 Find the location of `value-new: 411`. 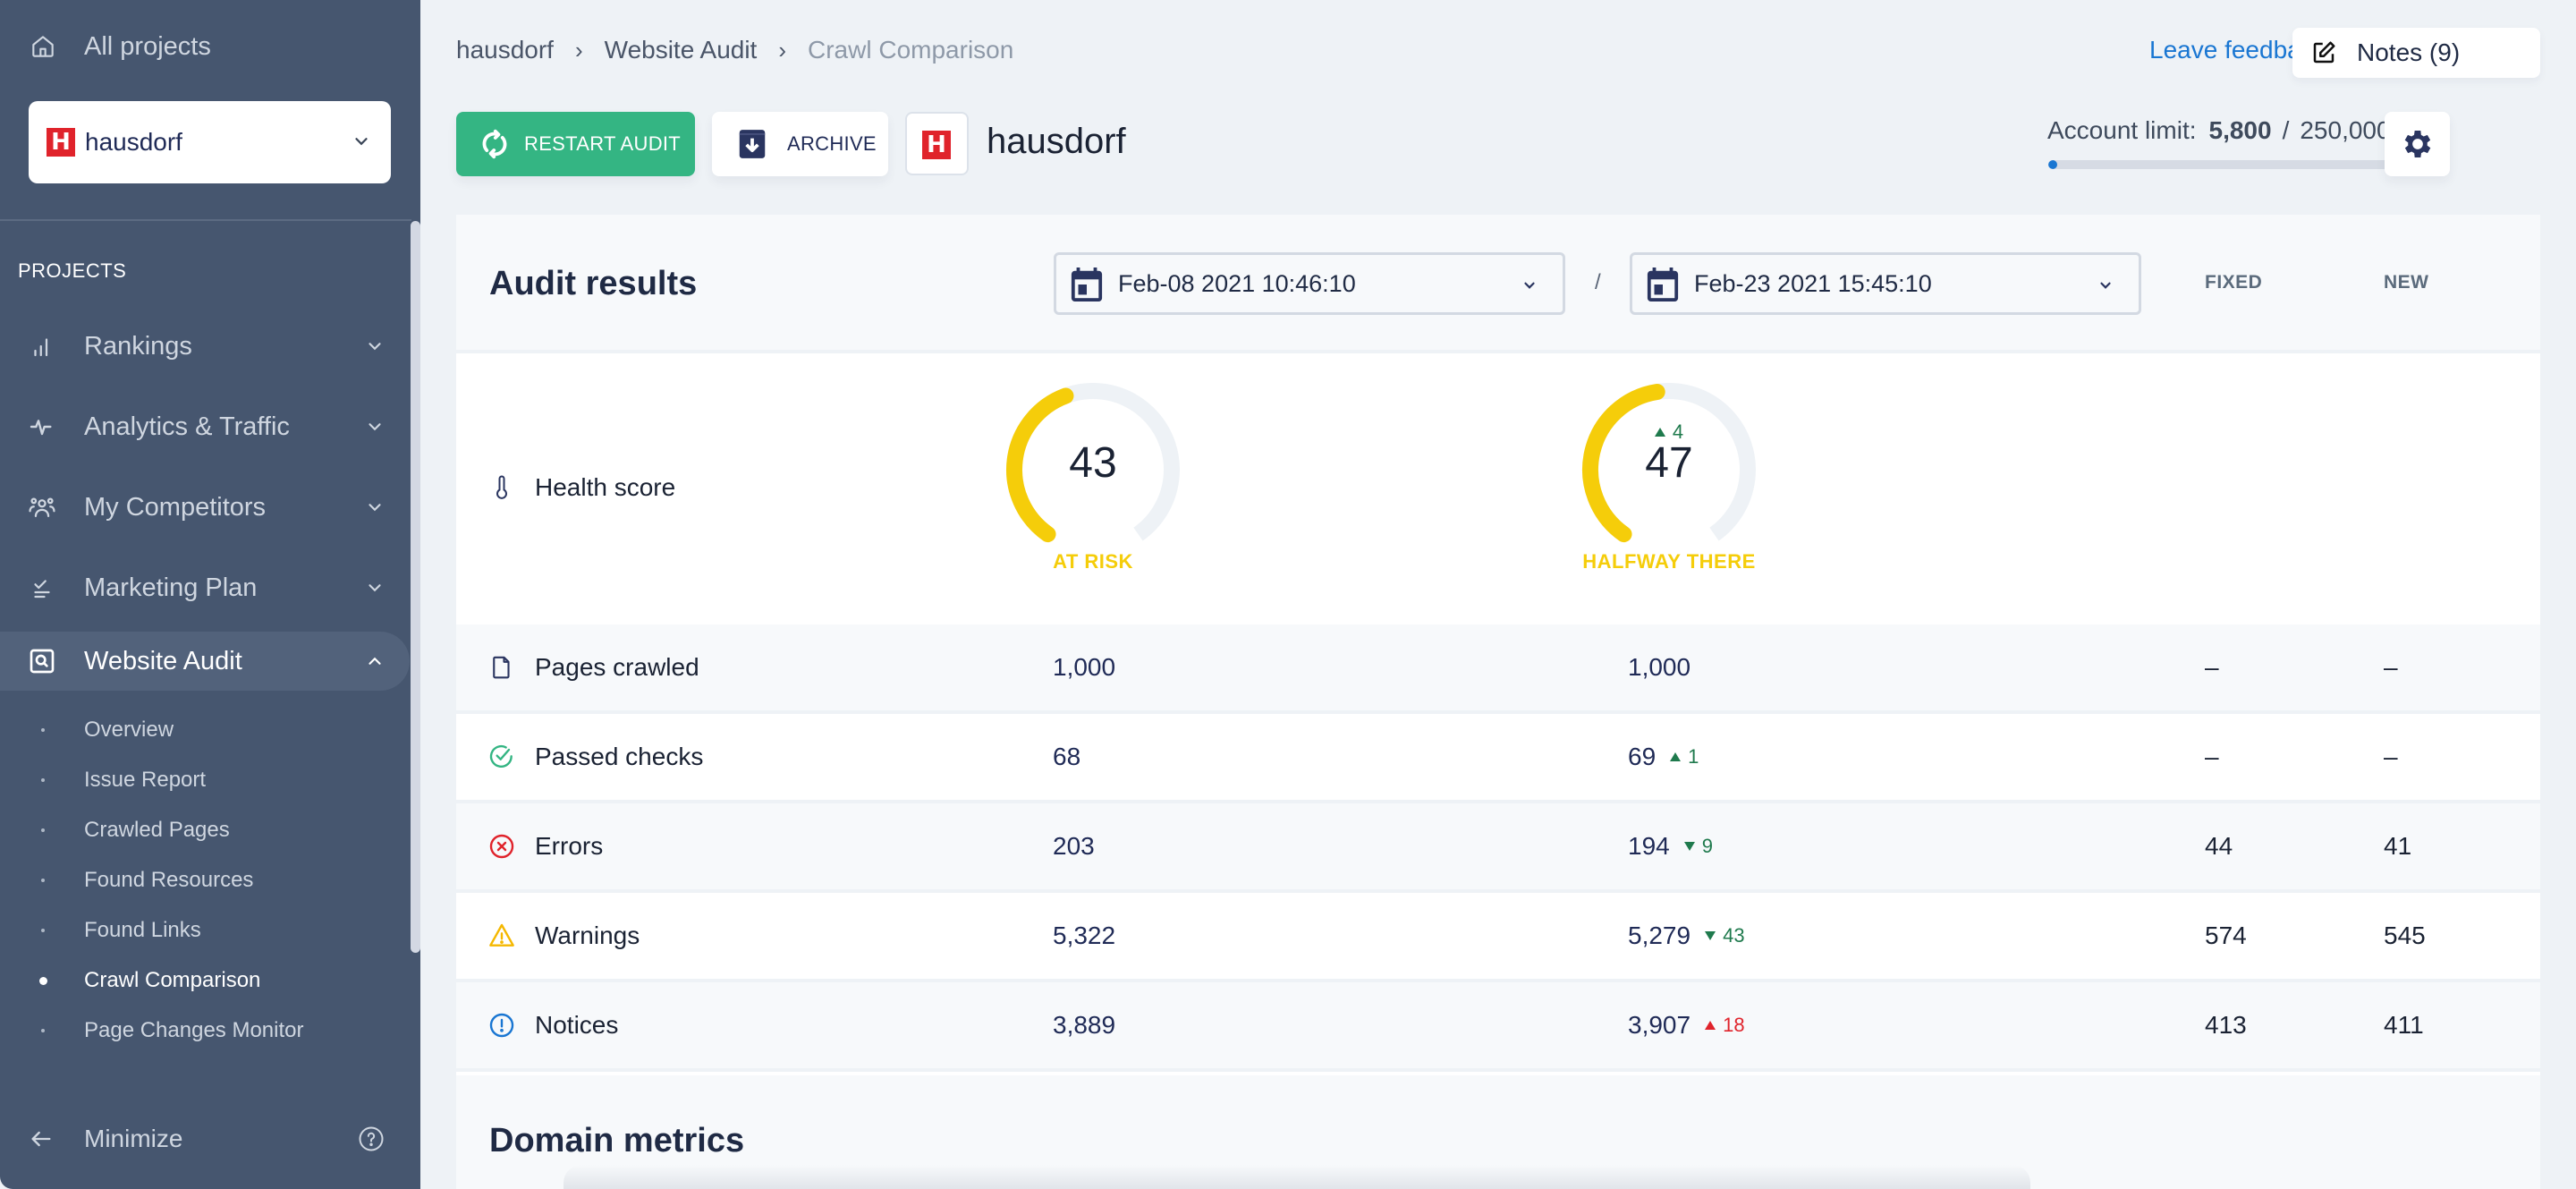

value-new: 411 is located at coordinates (2404, 1025).